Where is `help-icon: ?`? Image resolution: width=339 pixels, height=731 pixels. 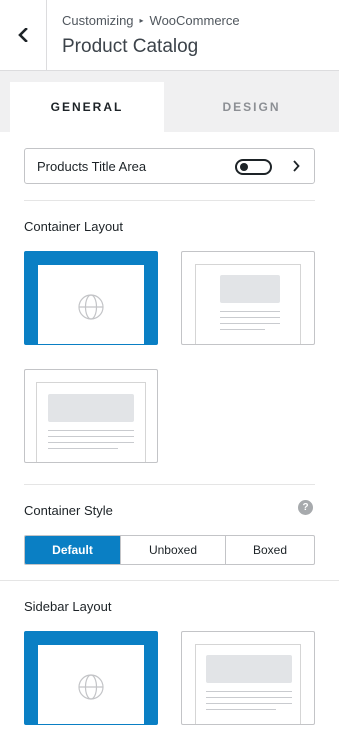
help-icon: ? is located at coordinates (305, 507).